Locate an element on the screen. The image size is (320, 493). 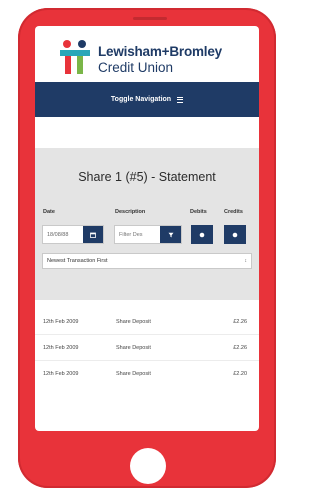
table-row: 12th Feb 2009 Share Deposit £2.20 is located at coordinates (147, 374).